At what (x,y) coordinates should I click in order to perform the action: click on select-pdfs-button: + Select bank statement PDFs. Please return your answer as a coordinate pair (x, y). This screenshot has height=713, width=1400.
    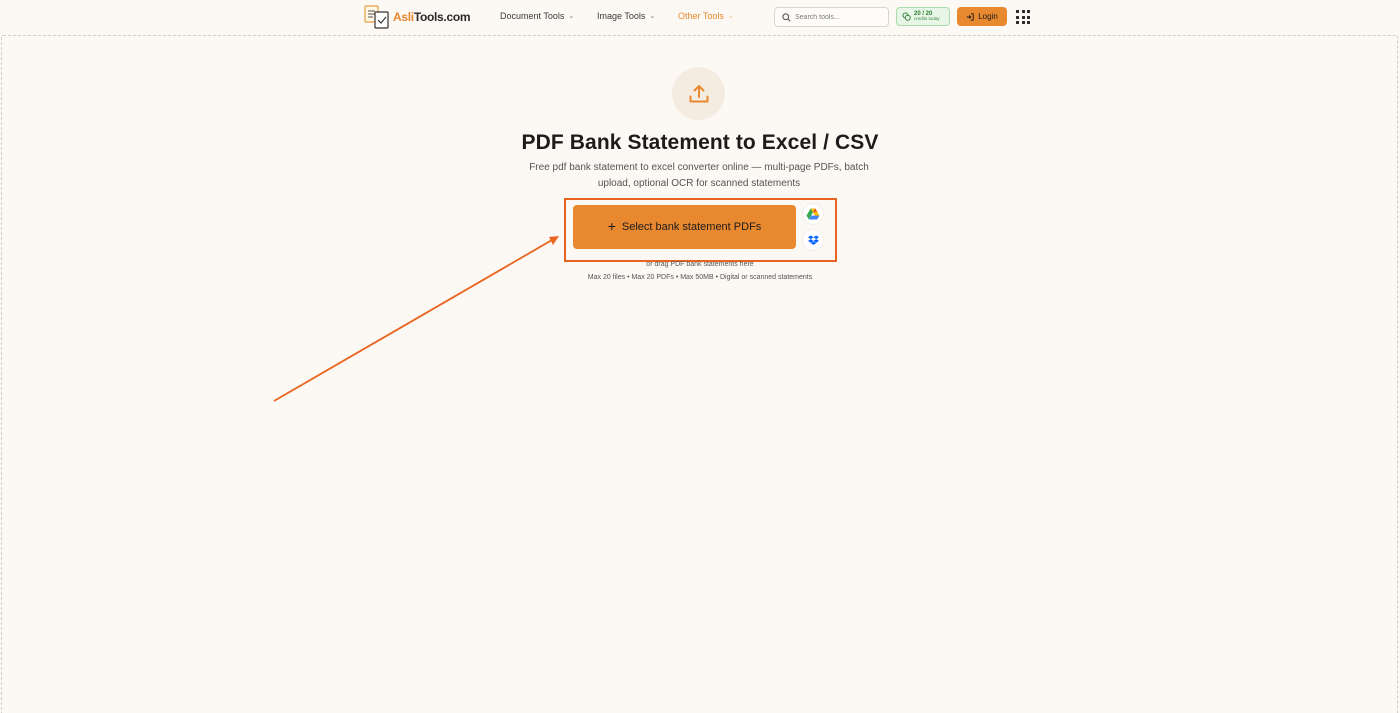
    Looking at the image, I should click on (684, 227).